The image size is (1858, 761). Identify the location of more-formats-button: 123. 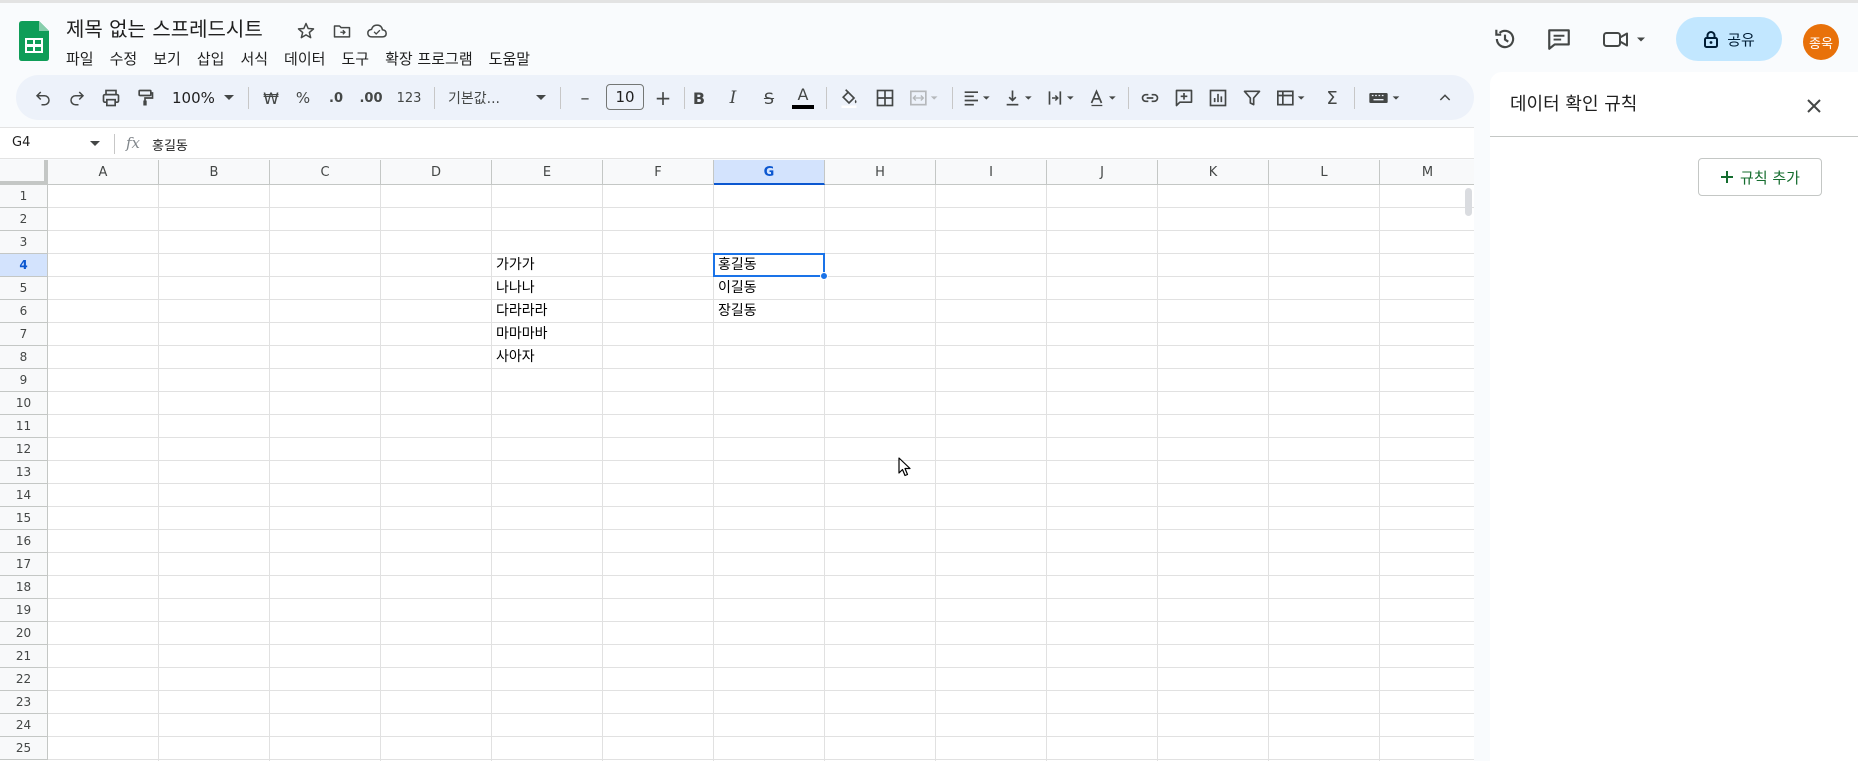
(409, 98).